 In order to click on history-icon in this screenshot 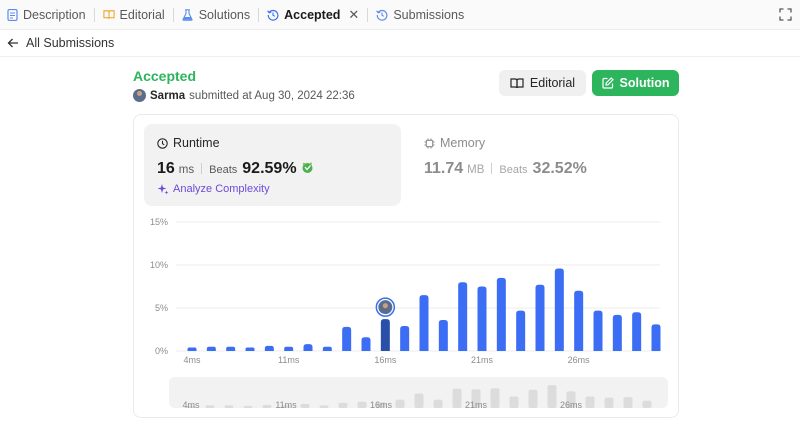, I will do `click(382, 15)`.